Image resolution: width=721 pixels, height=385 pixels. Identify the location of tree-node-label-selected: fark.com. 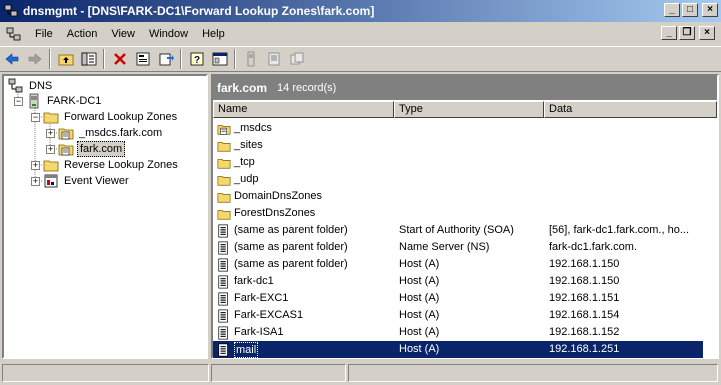
(101, 149).